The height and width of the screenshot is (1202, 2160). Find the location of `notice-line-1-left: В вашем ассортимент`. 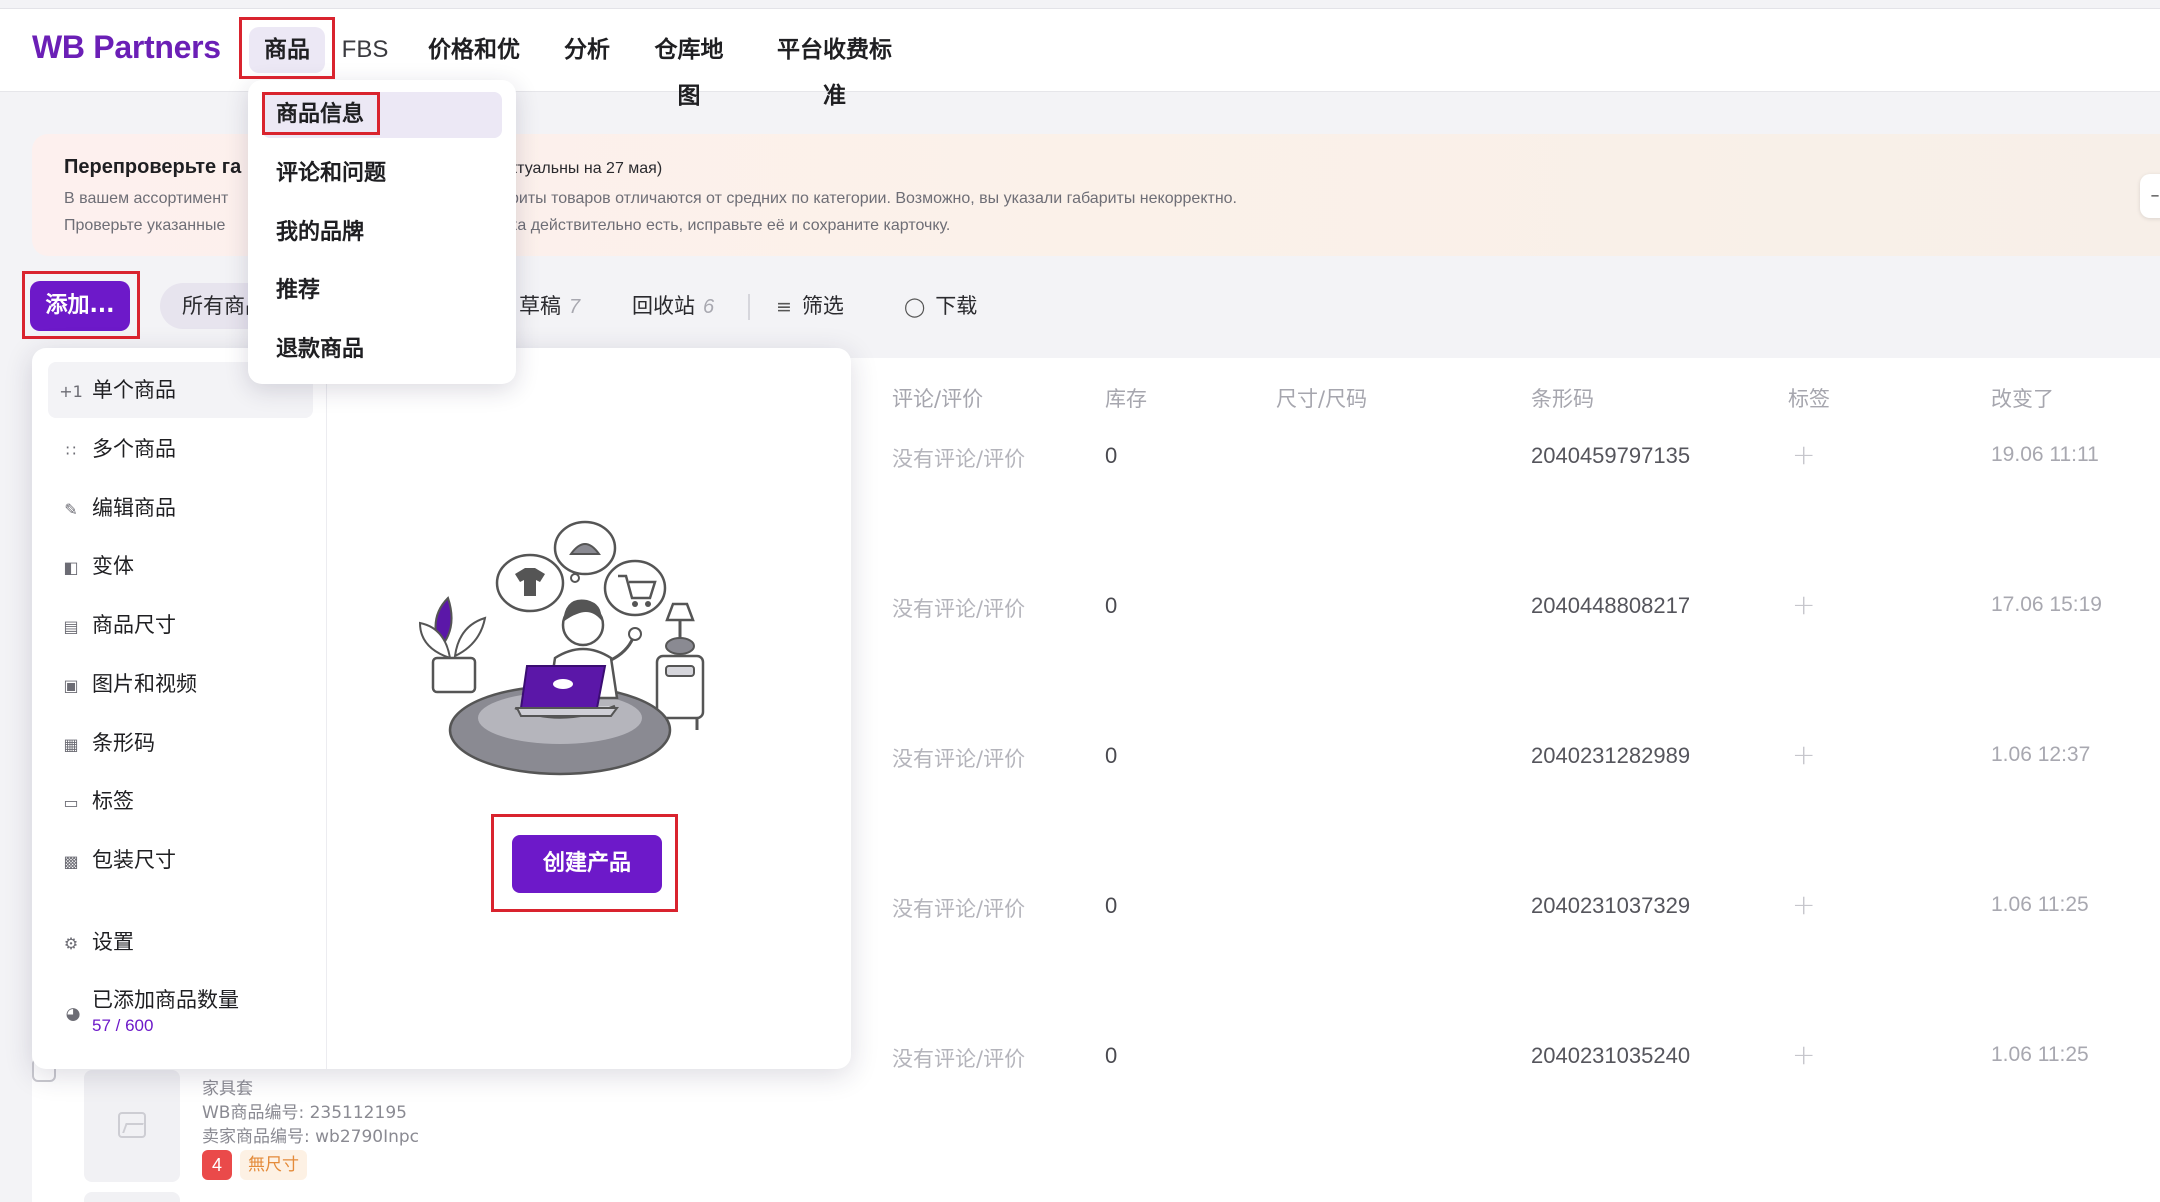

notice-line-1-left: В вашем ассортимент is located at coordinates (146, 198).